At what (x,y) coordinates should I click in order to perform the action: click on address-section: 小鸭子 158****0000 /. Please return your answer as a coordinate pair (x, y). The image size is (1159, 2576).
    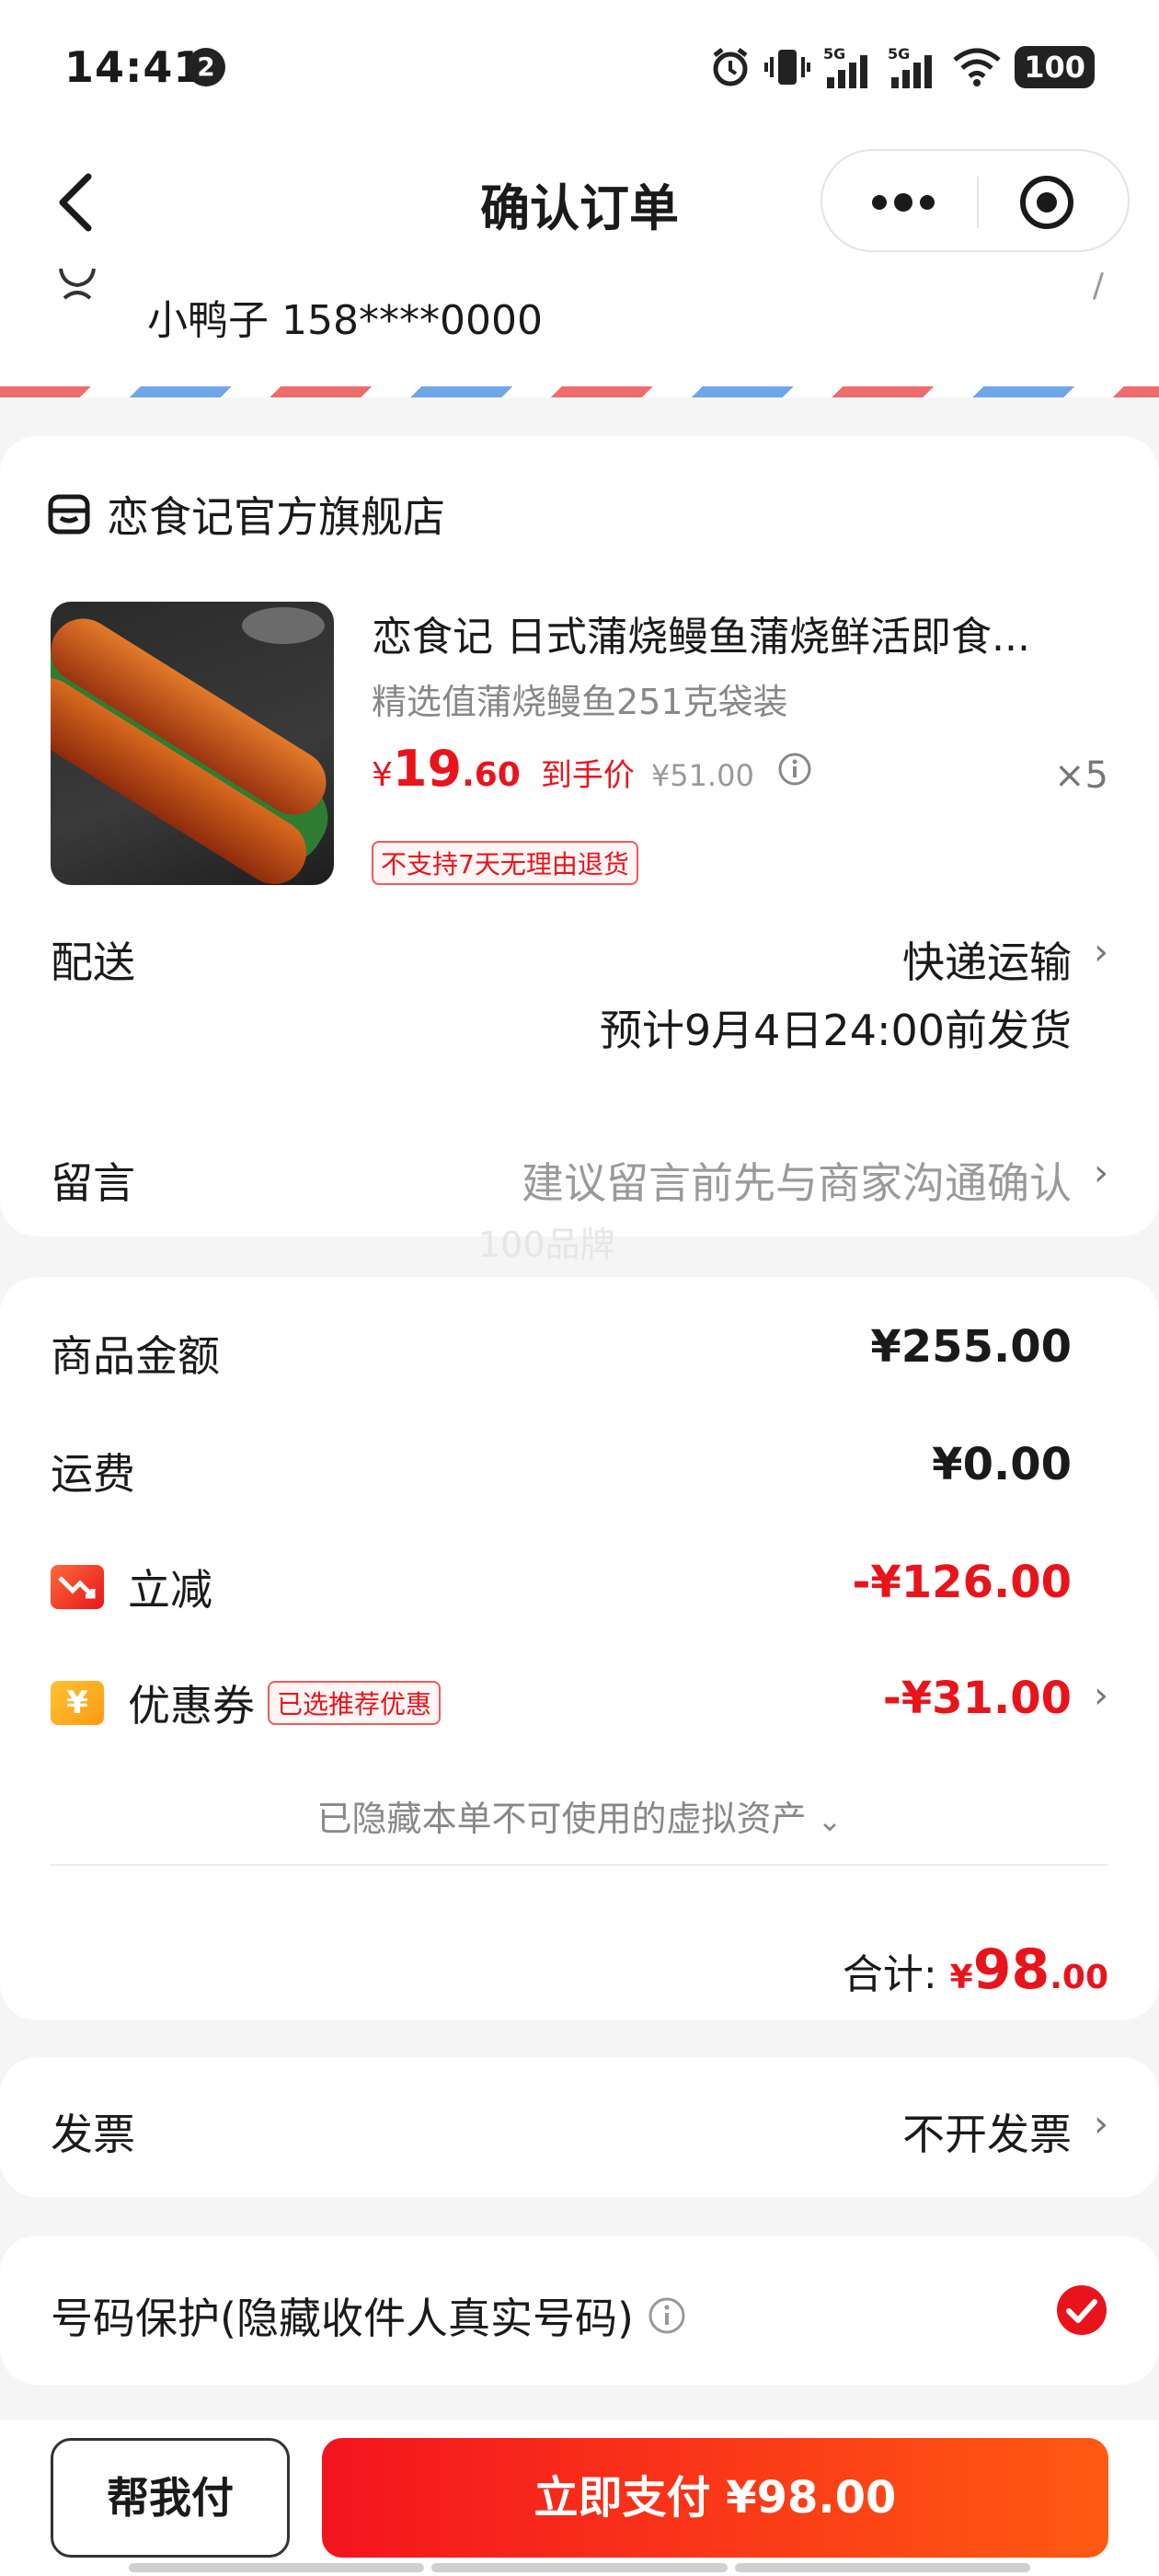
    Looking at the image, I should click on (579, 332).